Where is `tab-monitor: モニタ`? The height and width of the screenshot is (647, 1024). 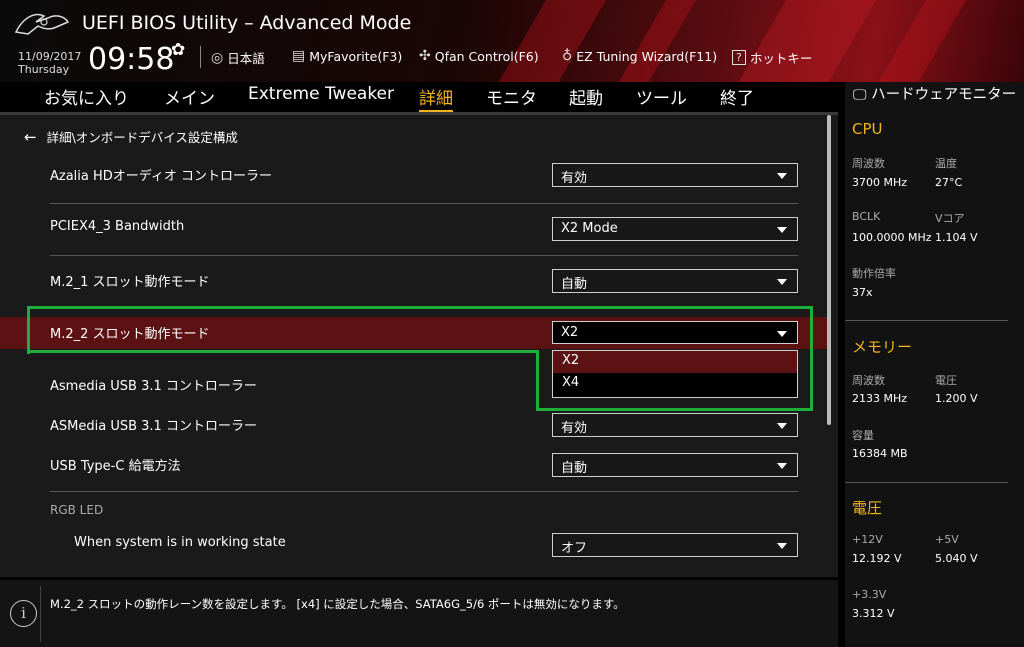
tab-monitor: モニタ is located at coordinates (511, 96).